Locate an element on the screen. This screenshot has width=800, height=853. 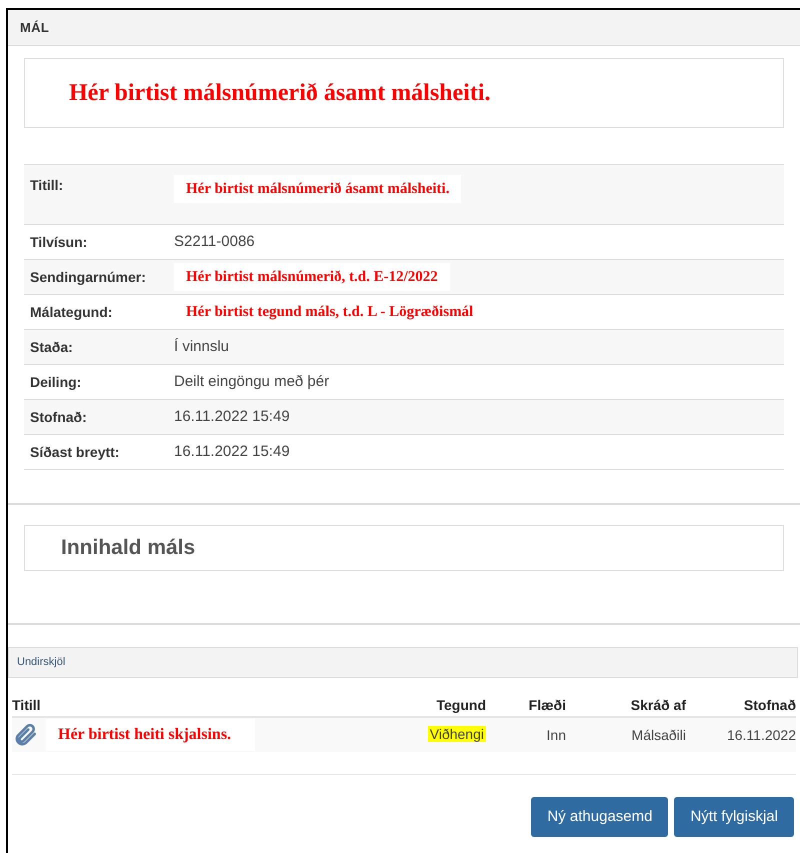
detail-value: S2211-0086 is located at coordinates (214, 241).